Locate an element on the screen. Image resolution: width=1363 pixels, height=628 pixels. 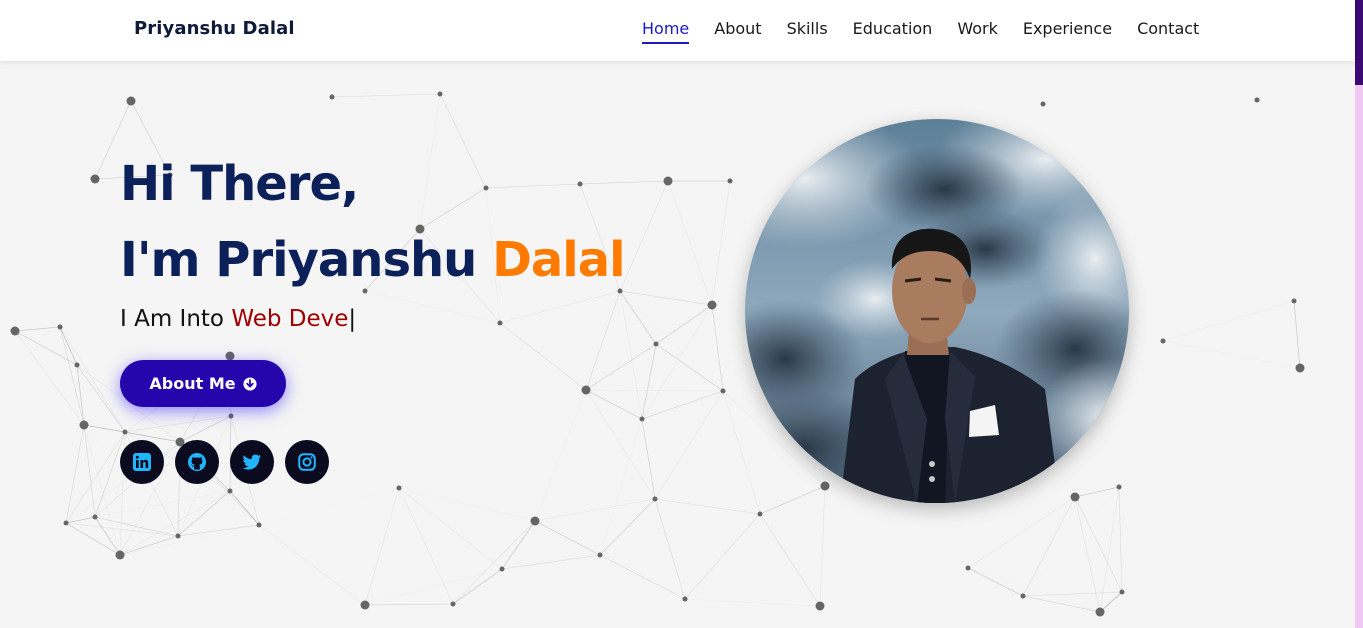
instagram-icon is located at coordinates (307, 462).